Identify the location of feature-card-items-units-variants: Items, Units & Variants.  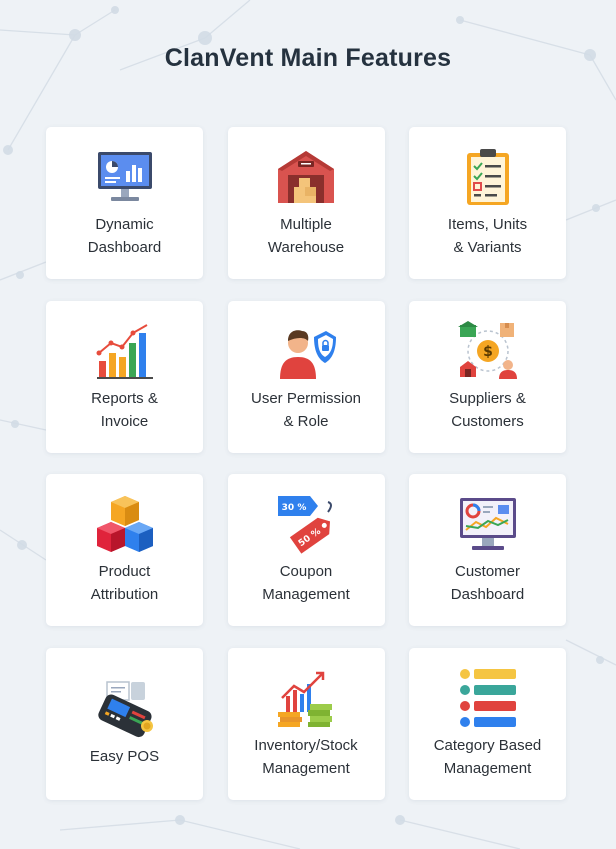
(487, 203).